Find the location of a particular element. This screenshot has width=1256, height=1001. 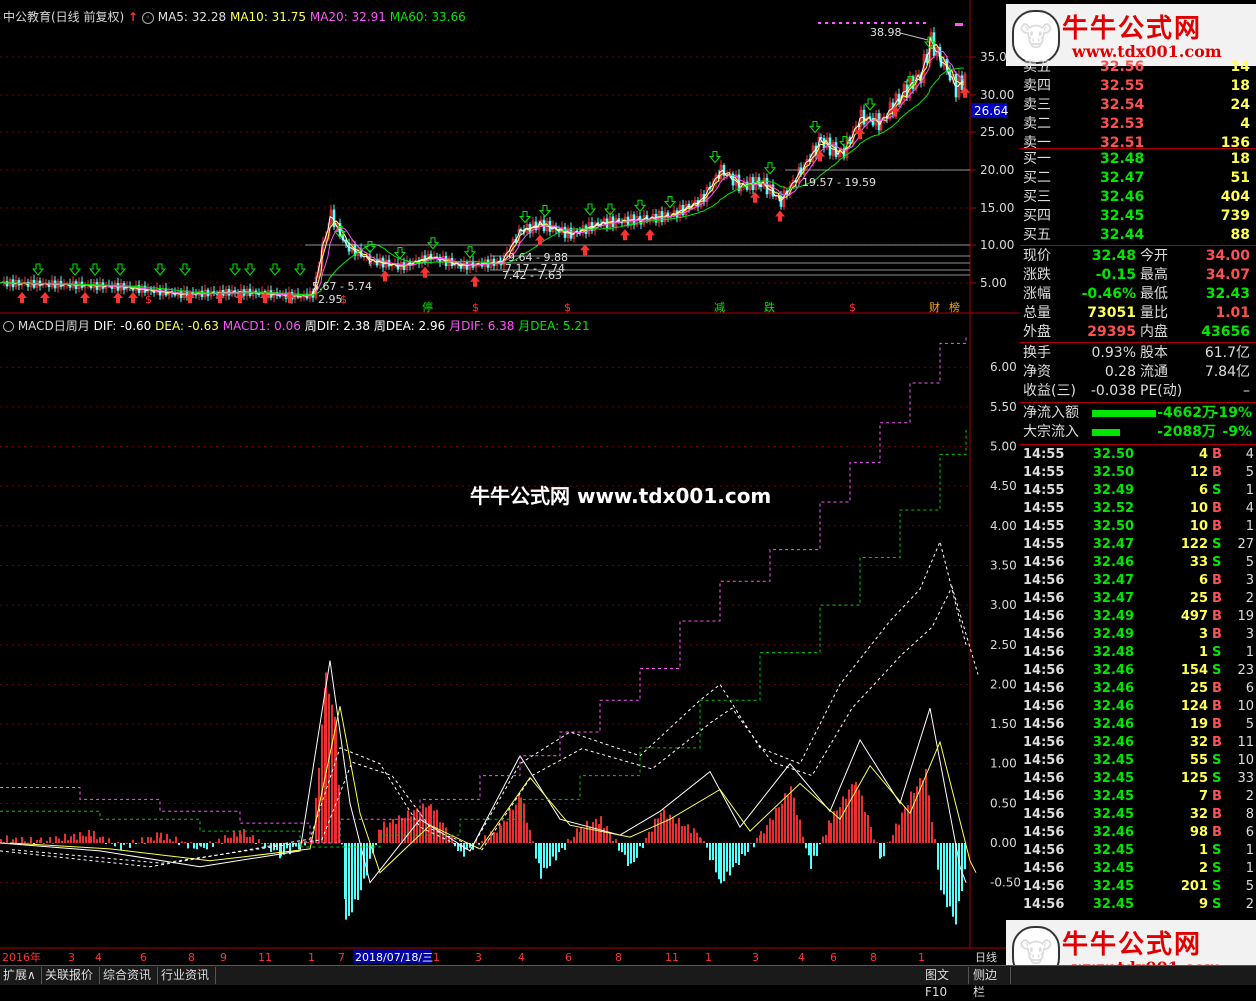

price-axis-label: 20.00 is located at coordinates (997, 170).